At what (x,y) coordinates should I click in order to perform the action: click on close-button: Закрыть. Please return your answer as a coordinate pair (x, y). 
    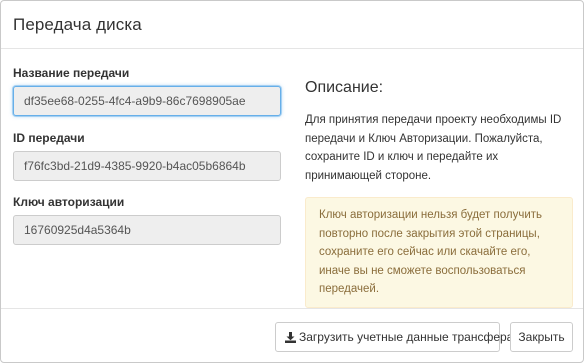
    Looking at the image, I should click on (541, 337).